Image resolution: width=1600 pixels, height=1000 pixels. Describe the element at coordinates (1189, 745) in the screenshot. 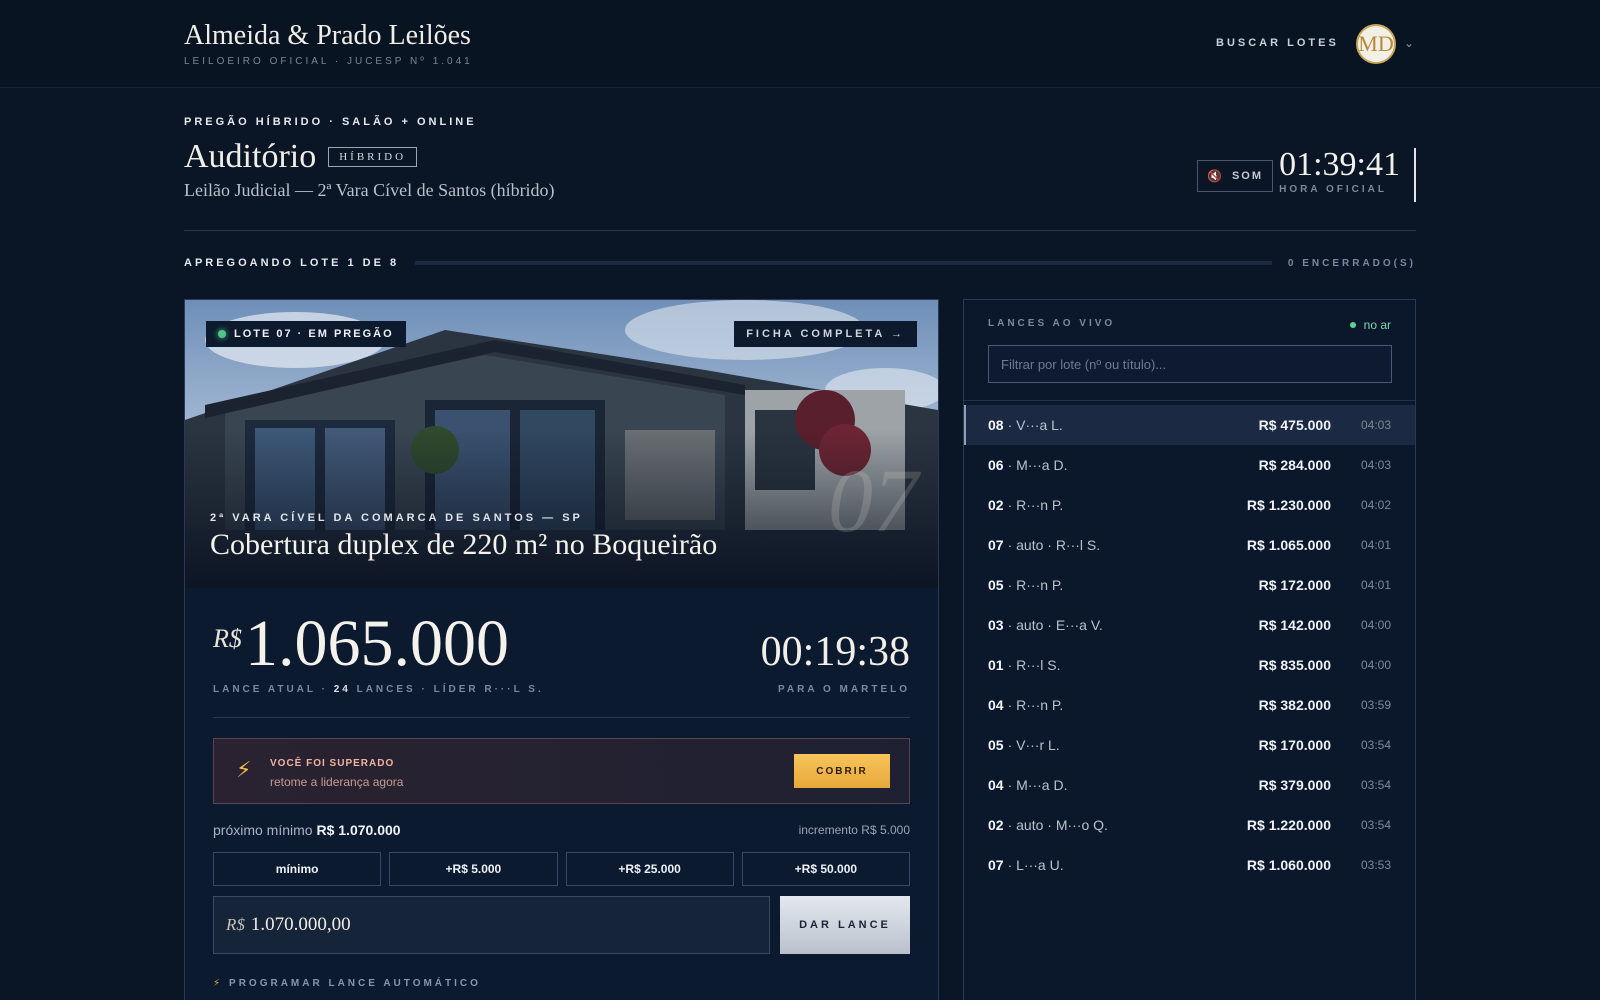

I see `bid-row: 05 · V···r L. R$ 170.000 03:54` at that location.